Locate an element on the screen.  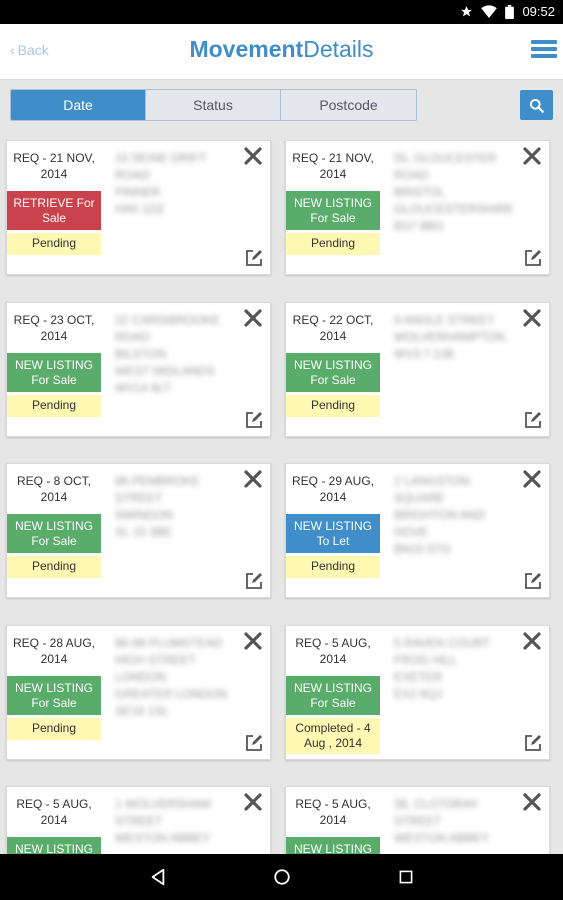
status-line2: To Let is located at coordinates (333, 540).